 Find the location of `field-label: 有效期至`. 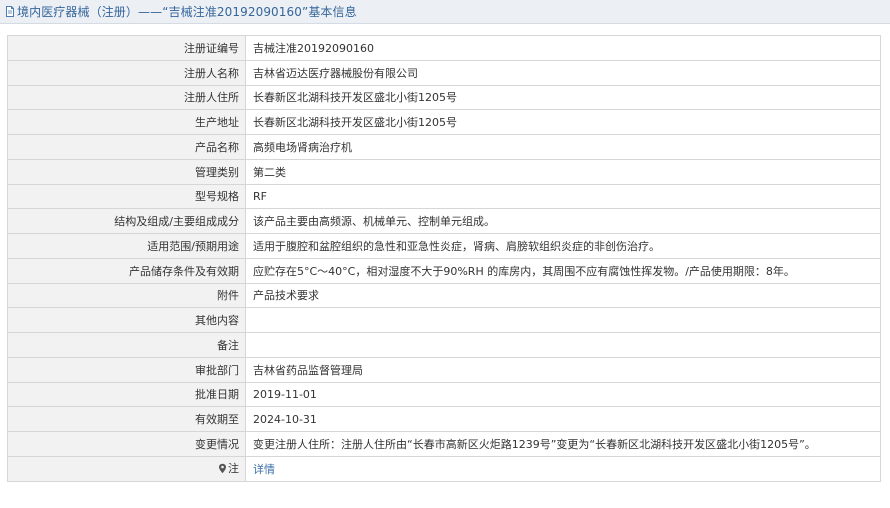

field-label: 有效期至 is located at coordinates (126, 419).